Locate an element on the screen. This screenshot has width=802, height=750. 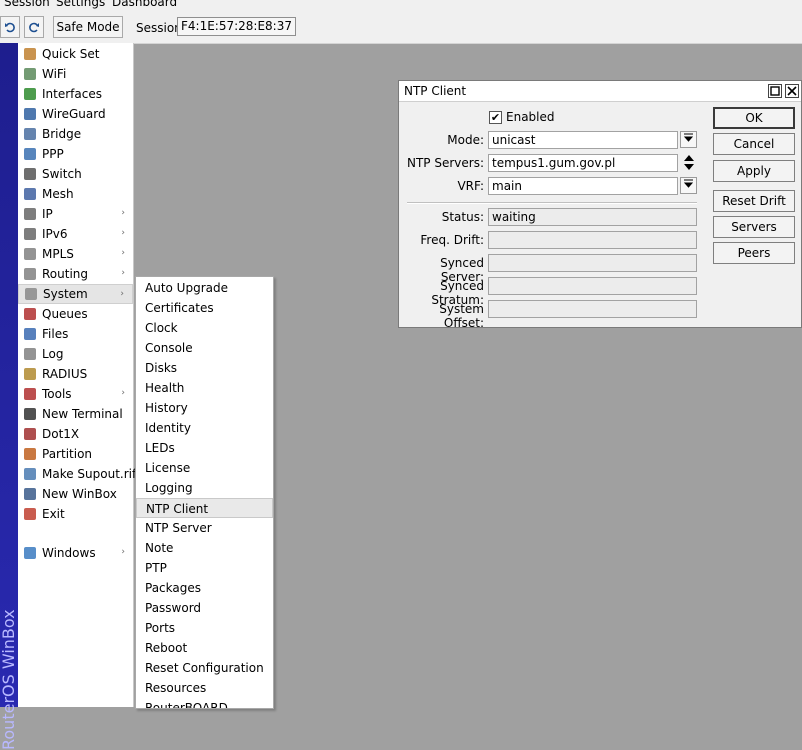
system-menu-packages: Packages is located at coordinates (204, 588).